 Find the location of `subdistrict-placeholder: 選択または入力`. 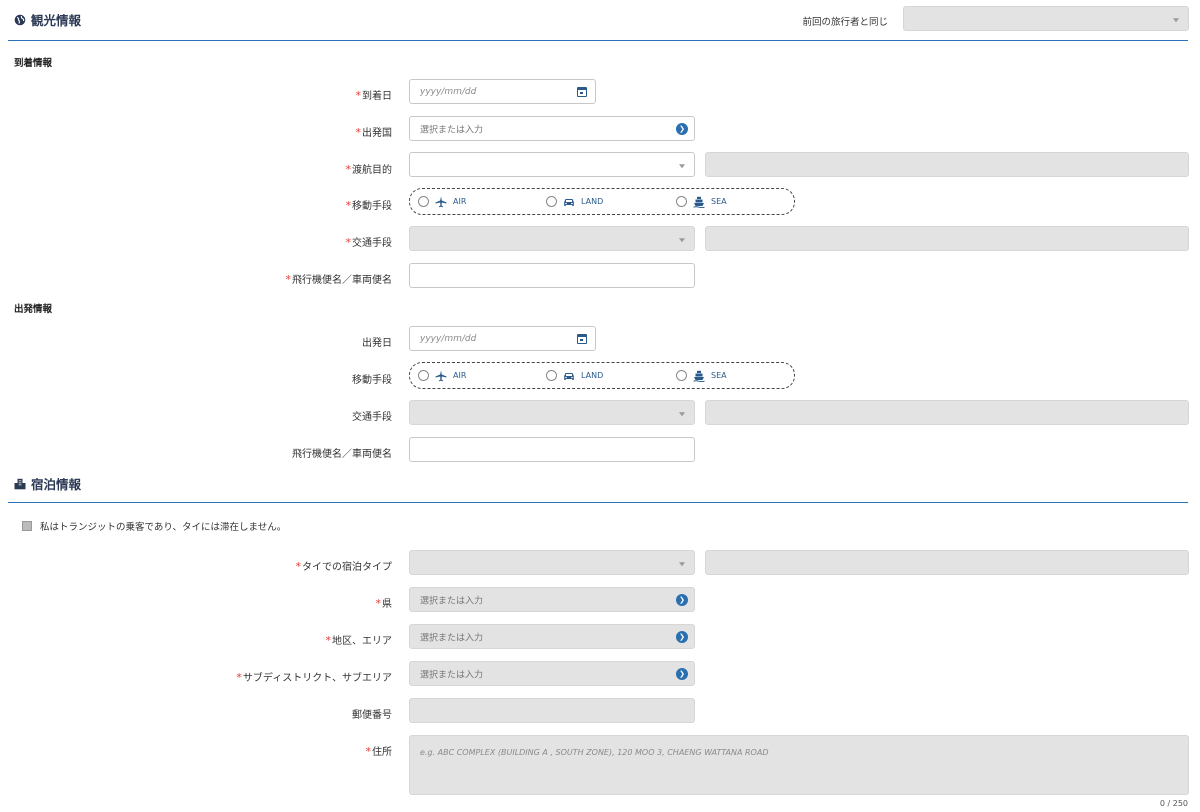

subdistrict-placeholder: 選択または入力 is located at coordinates (452, 675).